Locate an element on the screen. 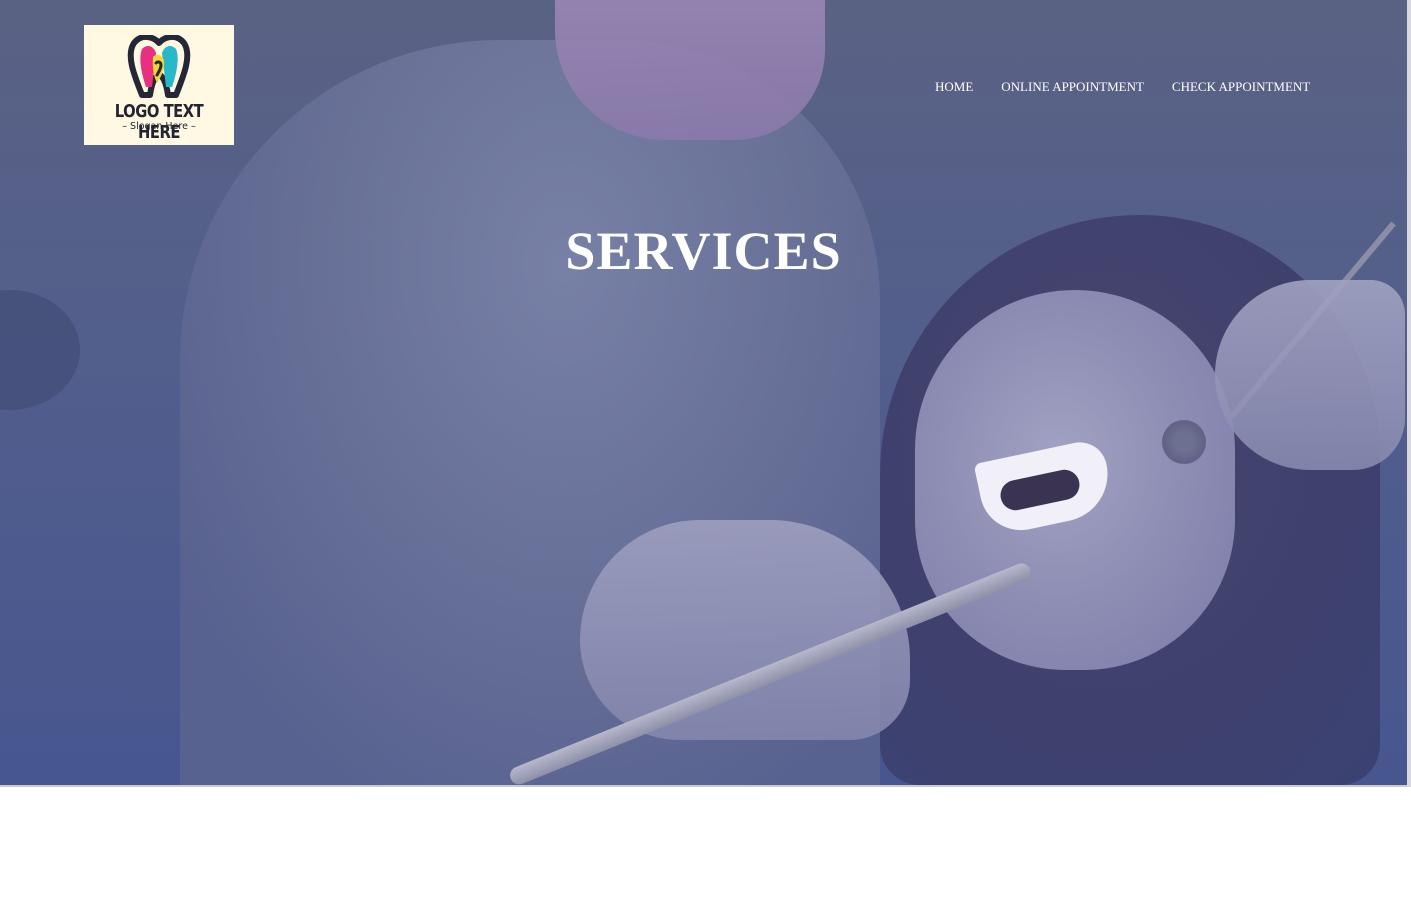  nav-home: HOME is located at coordinates (954, 87).